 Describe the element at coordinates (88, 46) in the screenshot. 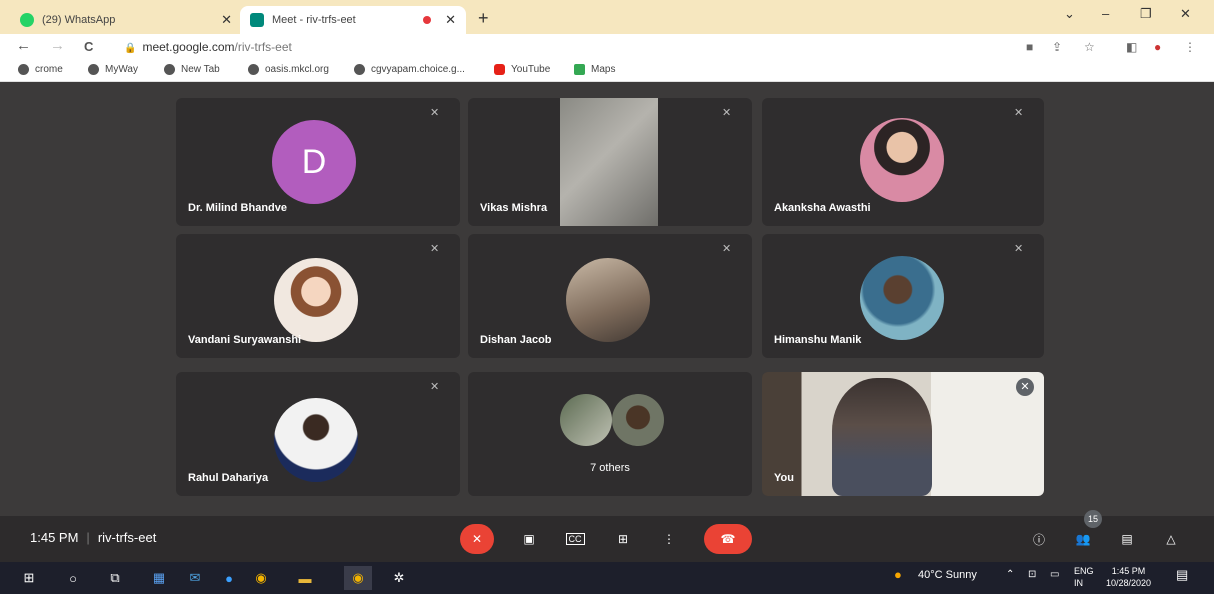

I see `reload-button: C` at that location.